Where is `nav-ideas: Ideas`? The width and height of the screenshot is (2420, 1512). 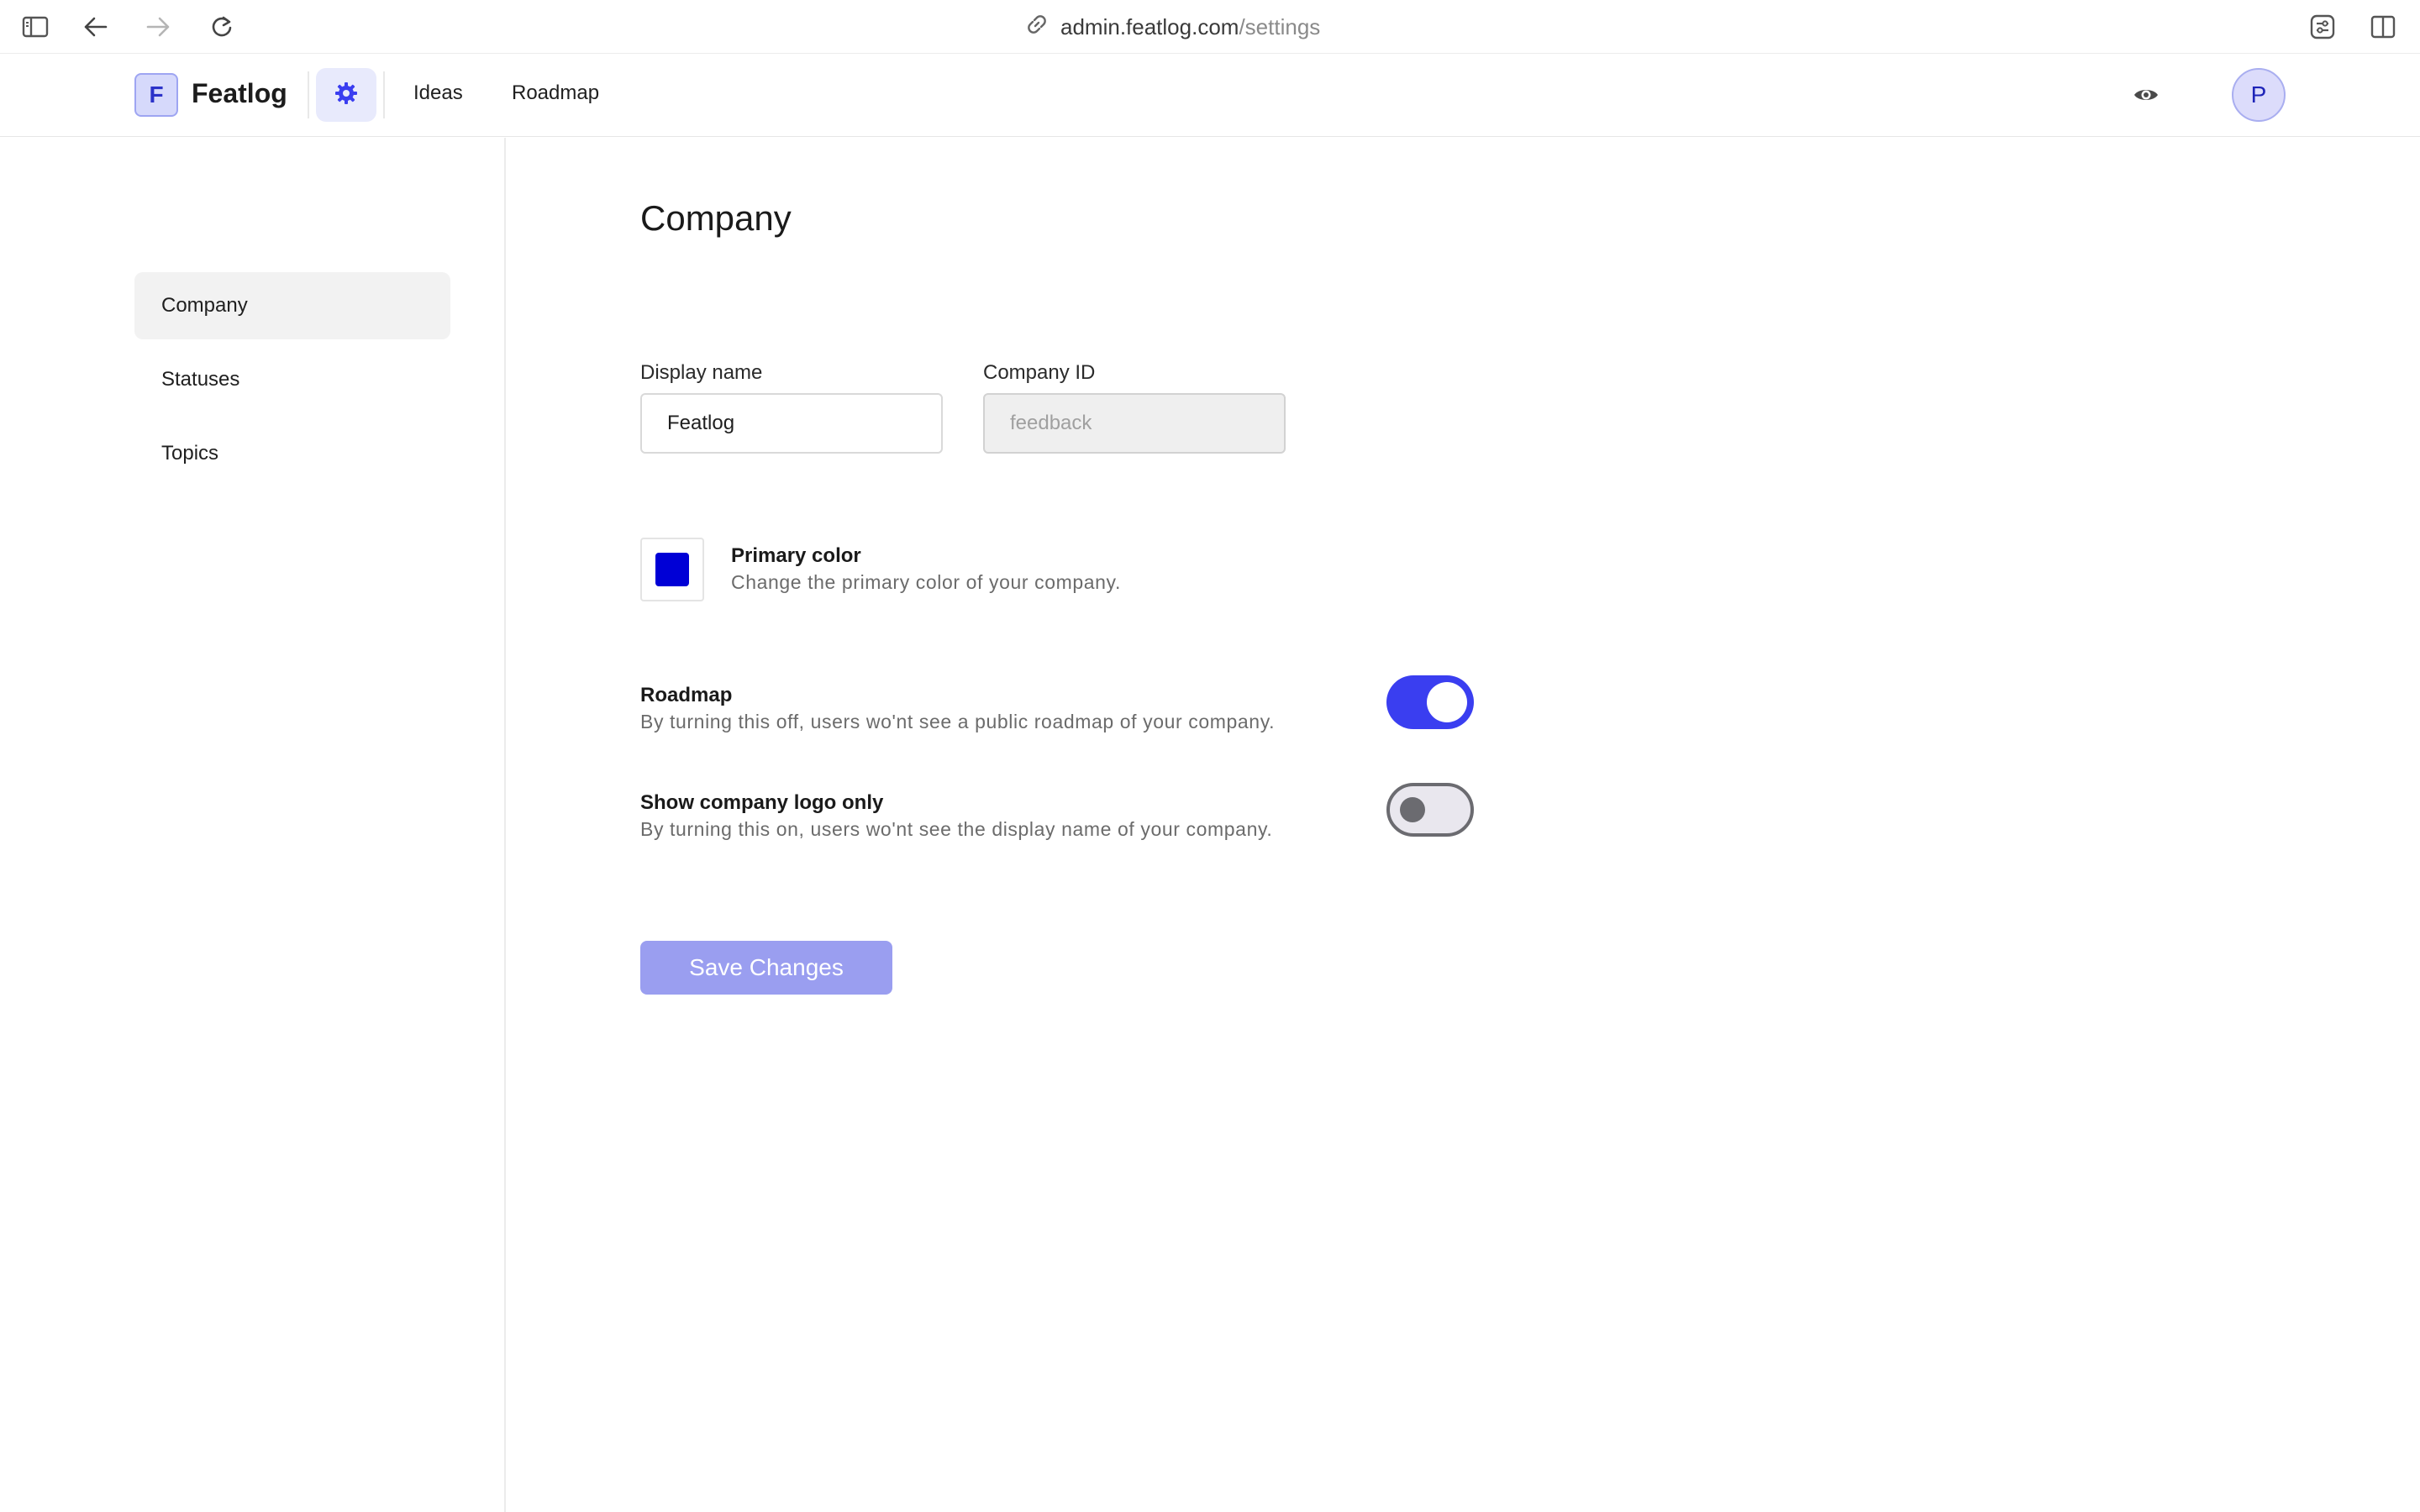 nav-ideas: Ideas is located at coordinates (438, 93).